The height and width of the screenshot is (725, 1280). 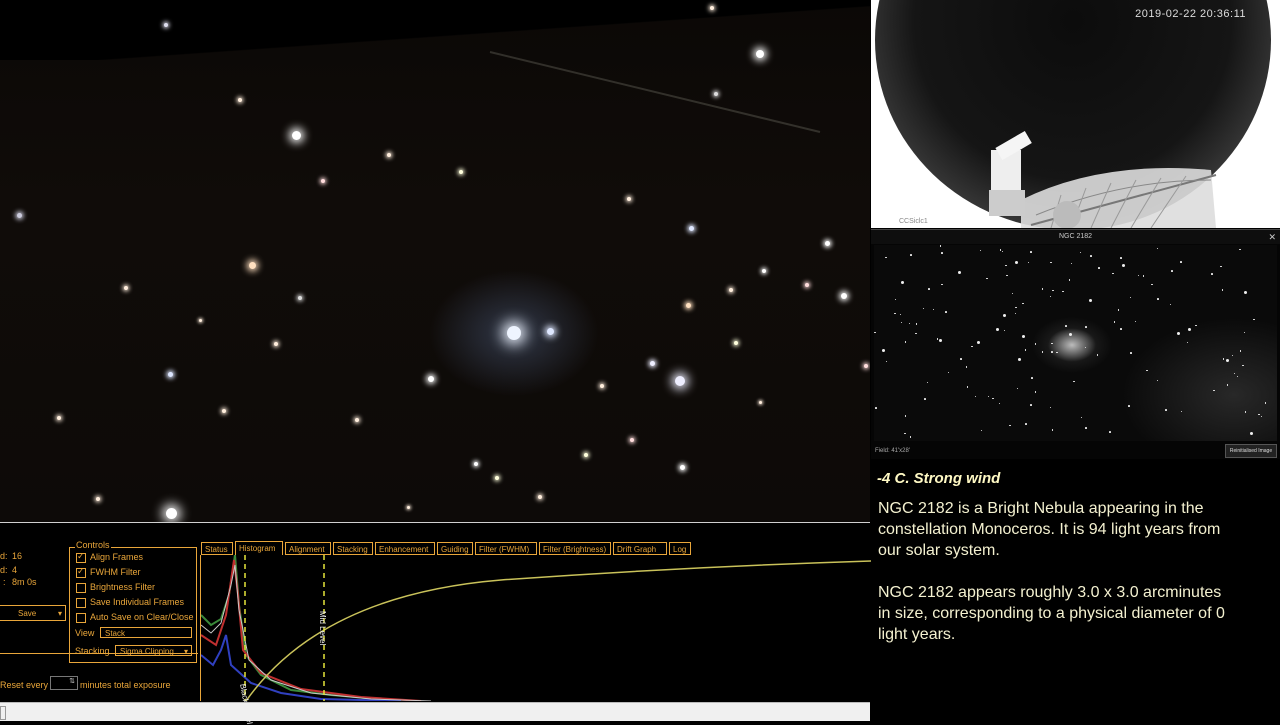 I want to click on histogram-plot: Black Level Mid Level, so click(x=535, y=640).